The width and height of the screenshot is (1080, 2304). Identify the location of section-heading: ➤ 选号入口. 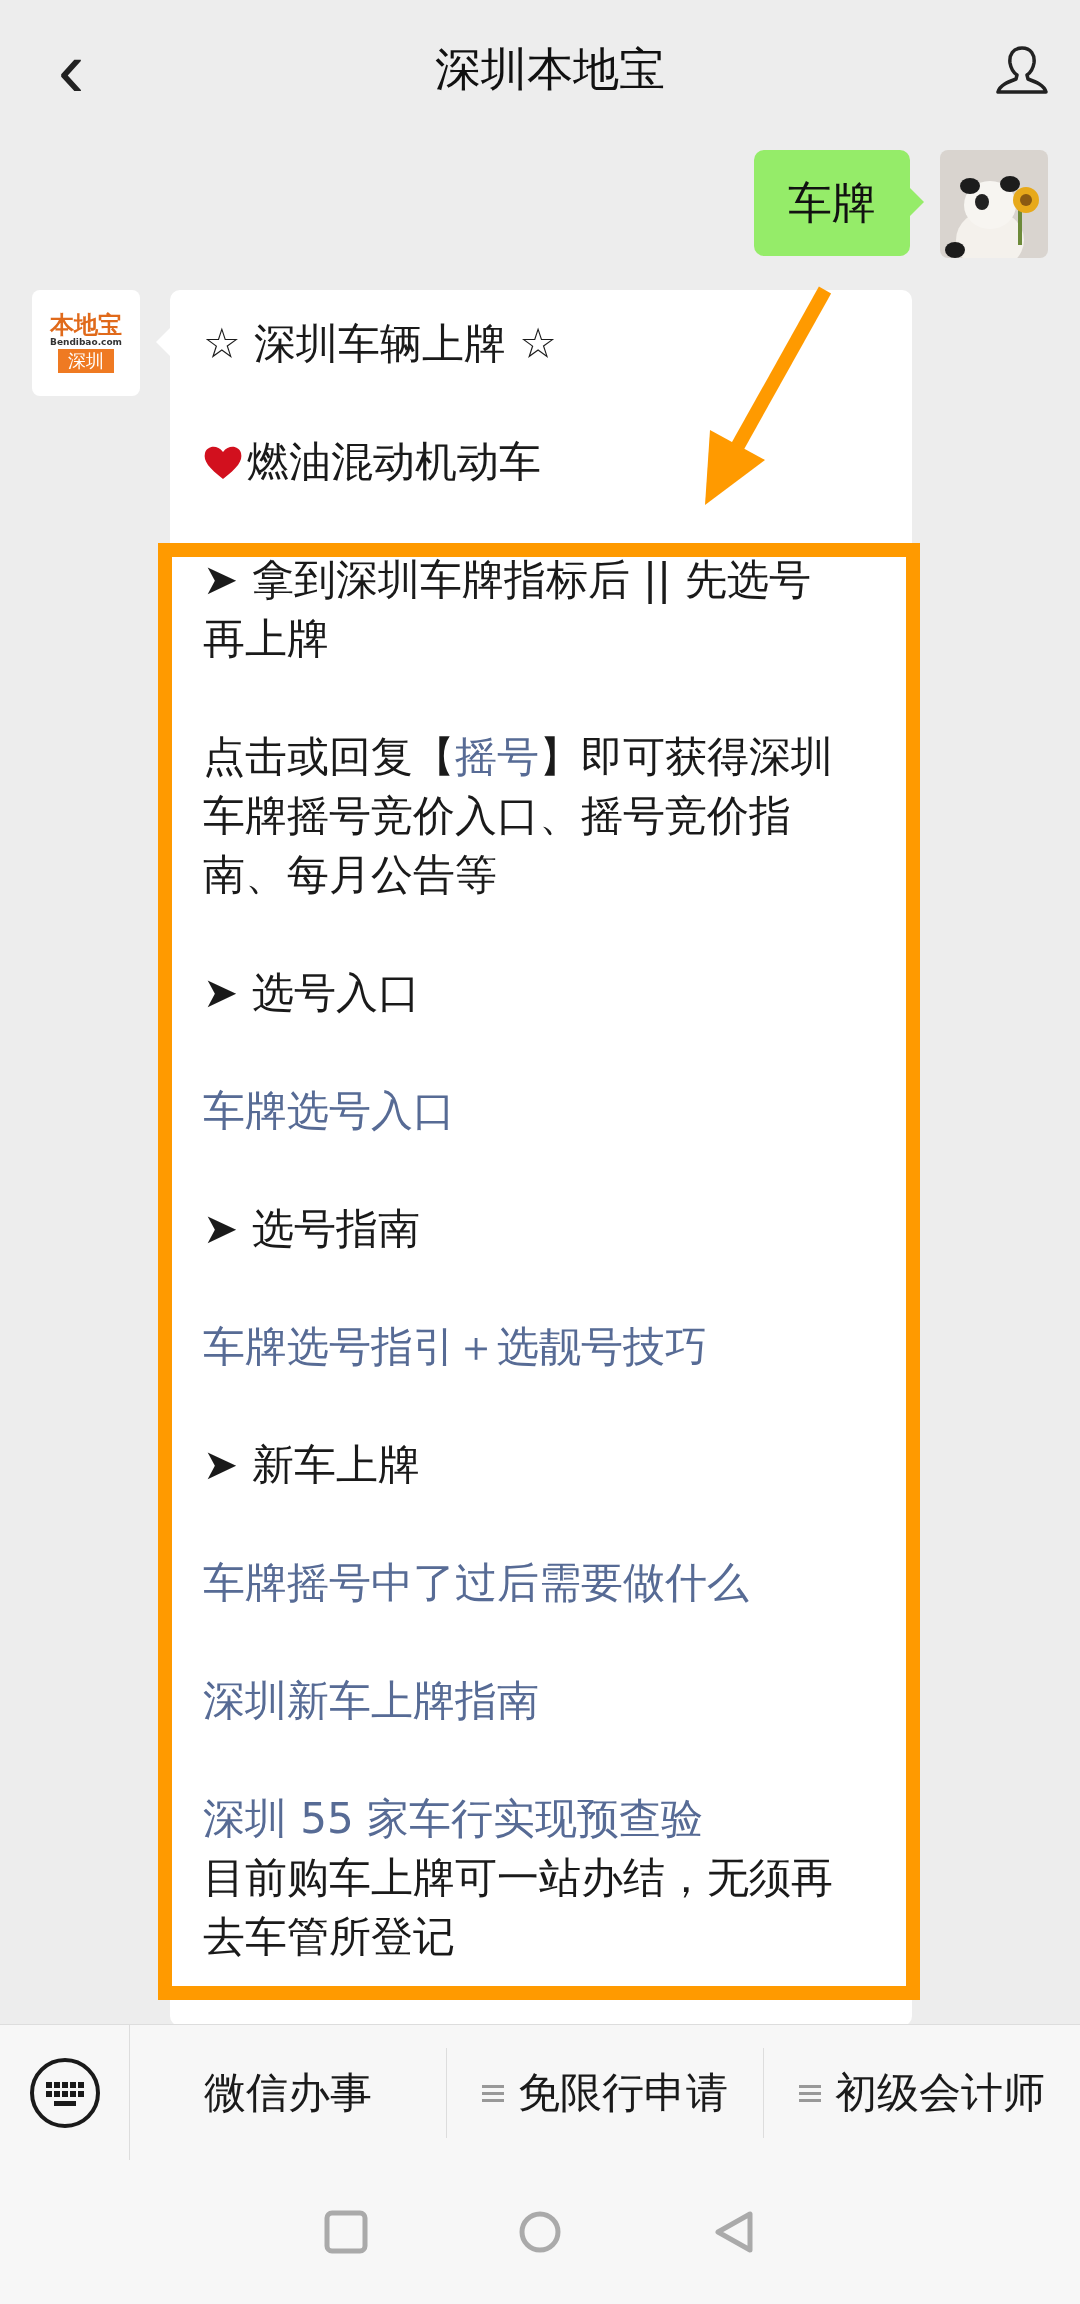
(312, 993).